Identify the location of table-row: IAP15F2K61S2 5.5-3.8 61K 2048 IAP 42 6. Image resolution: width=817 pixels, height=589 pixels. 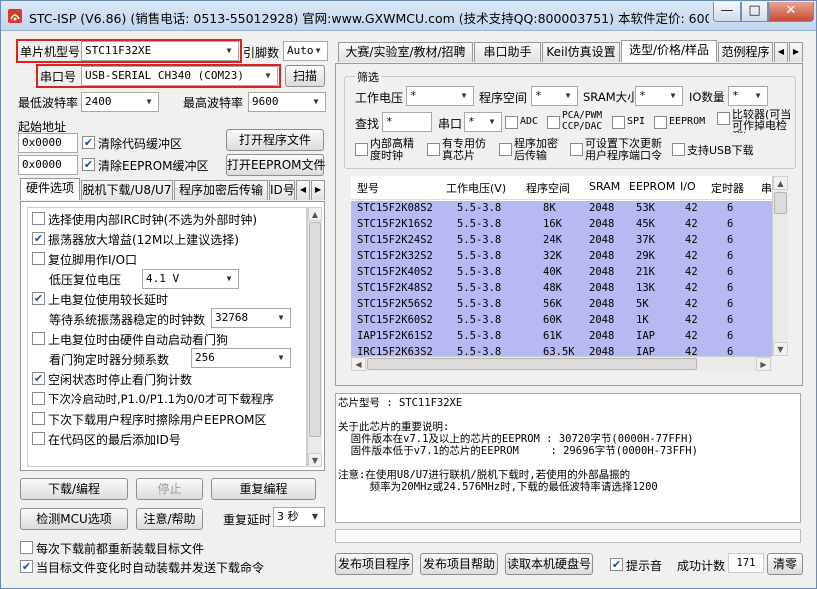
(561, 337).